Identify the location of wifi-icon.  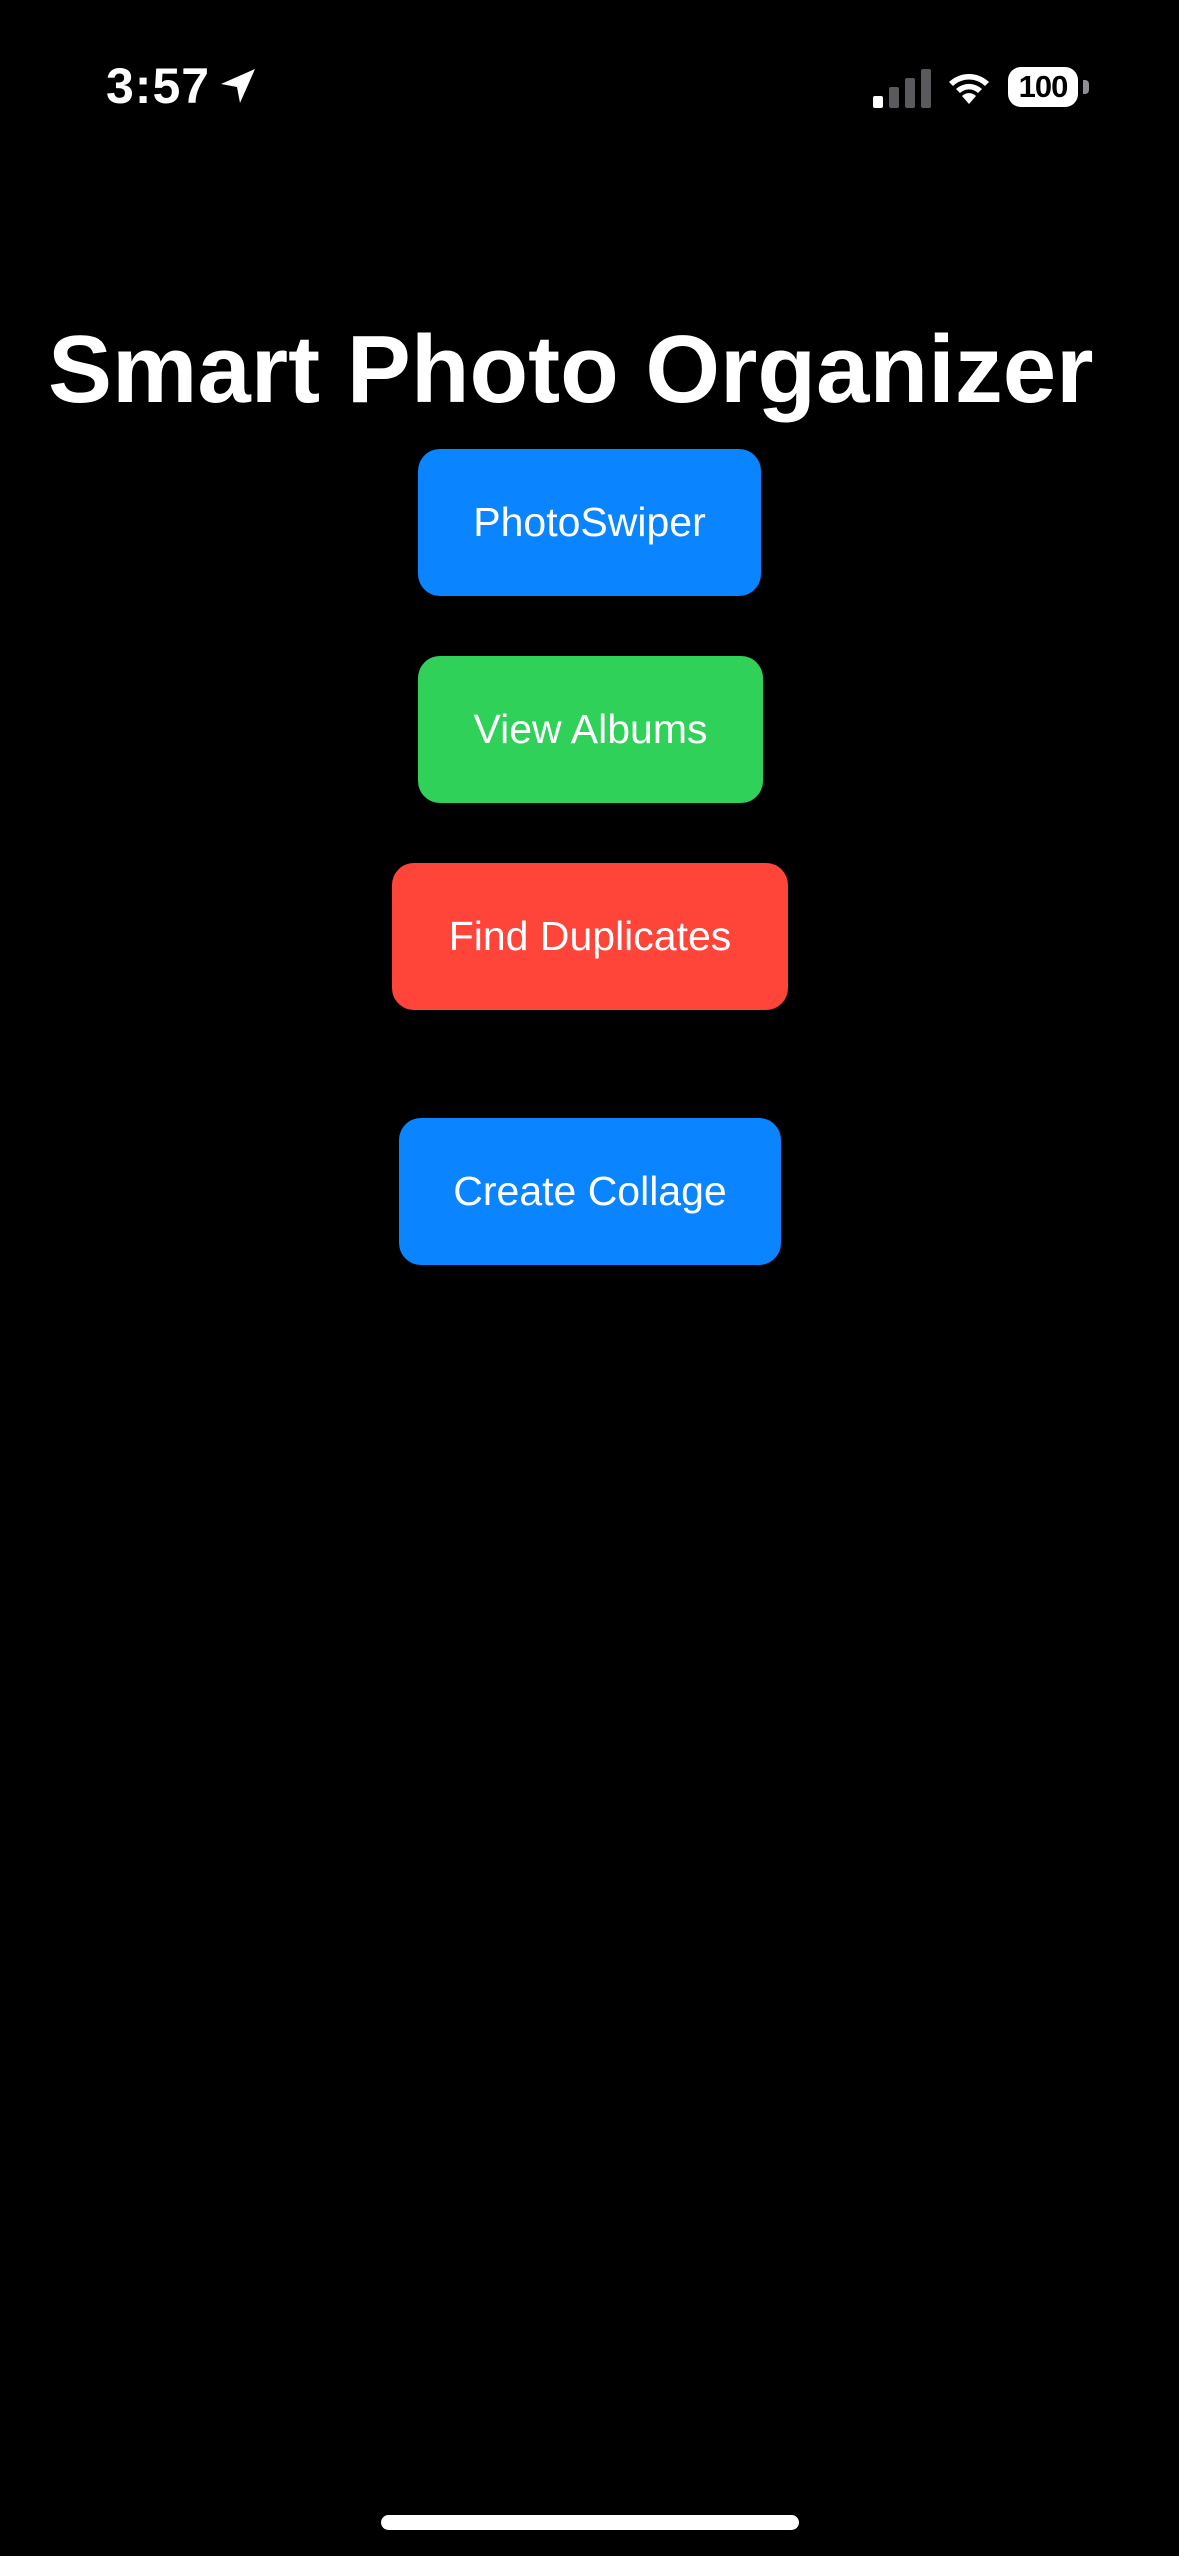
(969, 89).